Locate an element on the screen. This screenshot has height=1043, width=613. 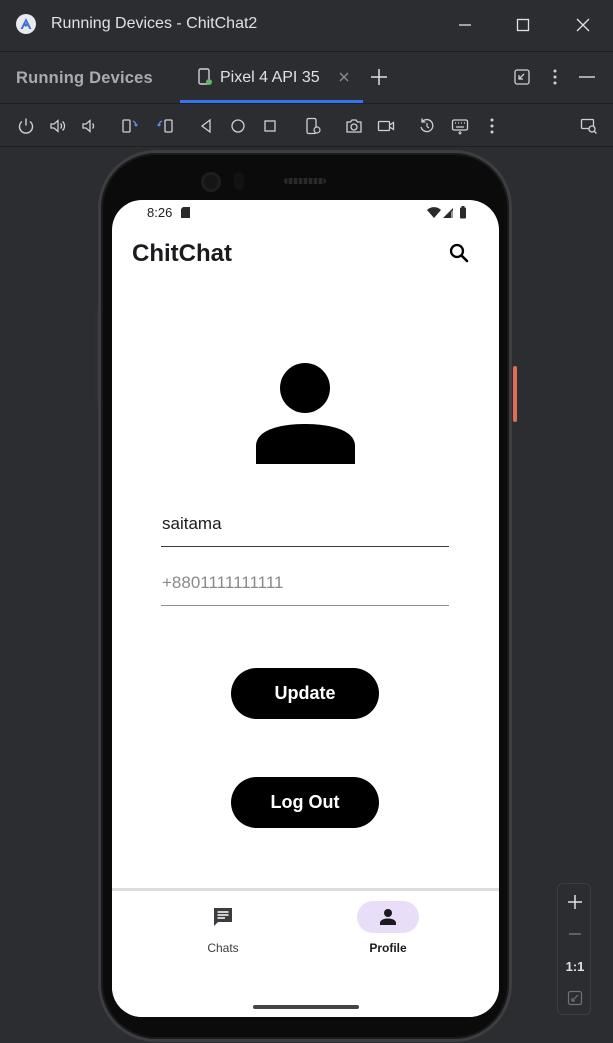
hide-panel-icon is located at coordinates (587, 77).